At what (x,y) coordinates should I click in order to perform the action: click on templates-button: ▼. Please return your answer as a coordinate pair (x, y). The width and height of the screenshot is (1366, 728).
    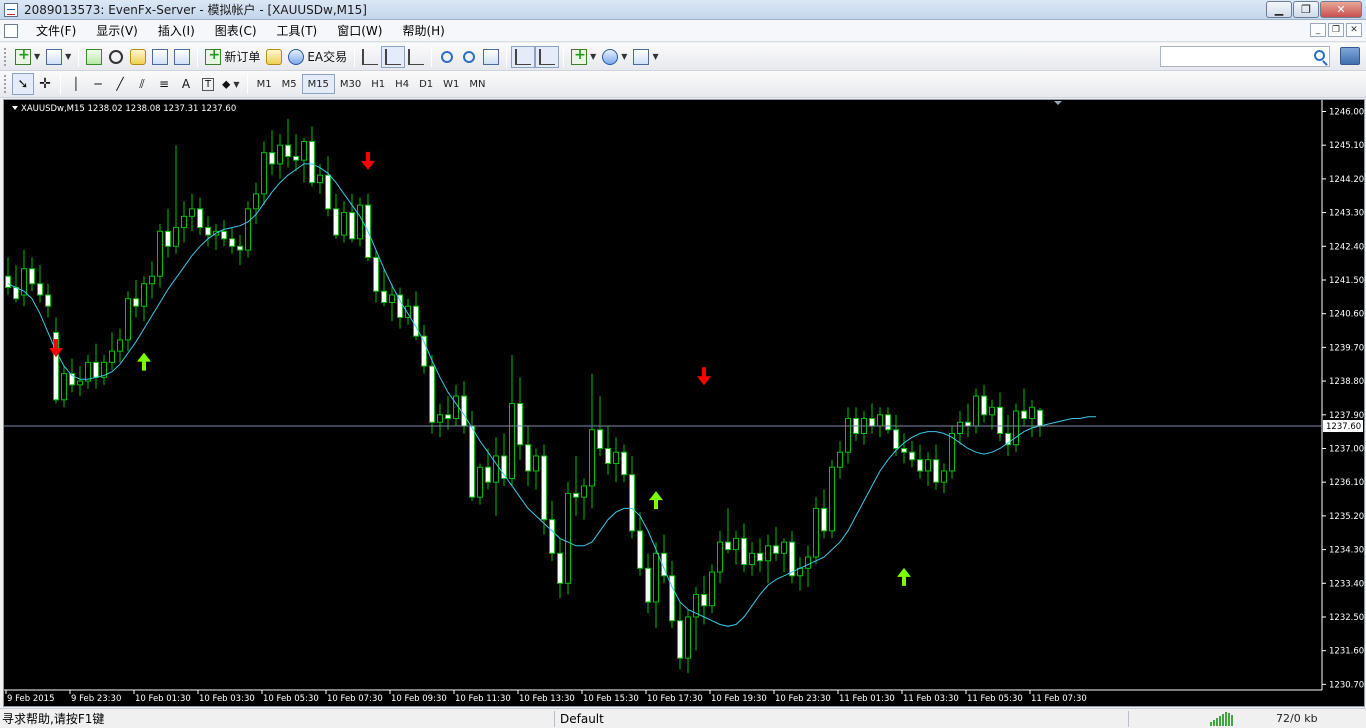
    Looking at the image, I should click on (645, 57).